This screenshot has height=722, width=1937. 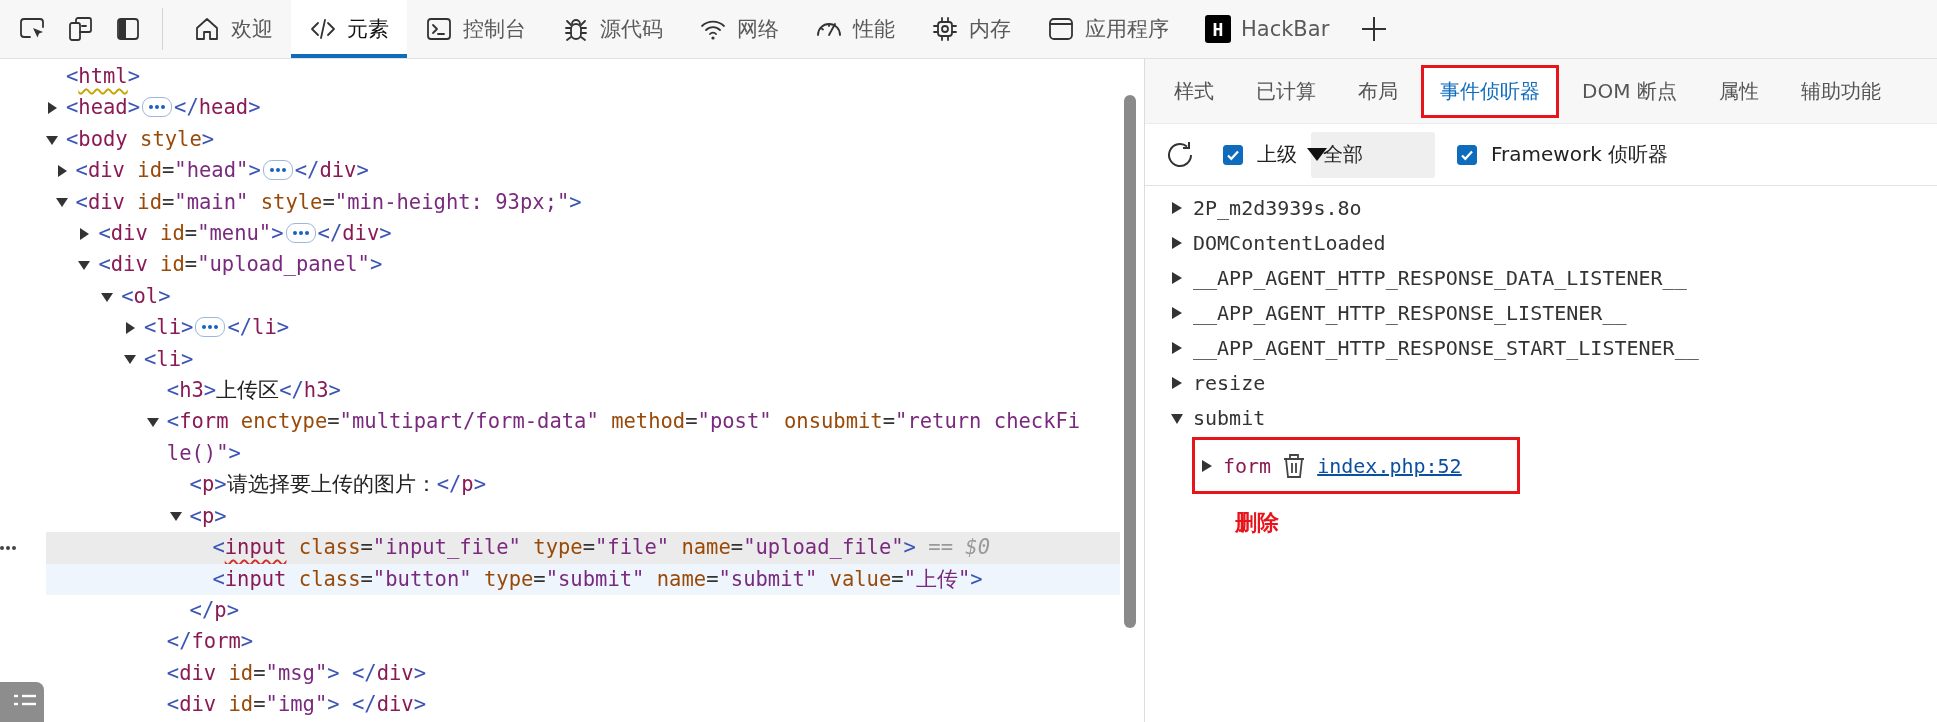 What do you see at coordinates (475, 29) in the screenshot?
I see `panel-tab: 控制台` at bounding box center [475, 29].